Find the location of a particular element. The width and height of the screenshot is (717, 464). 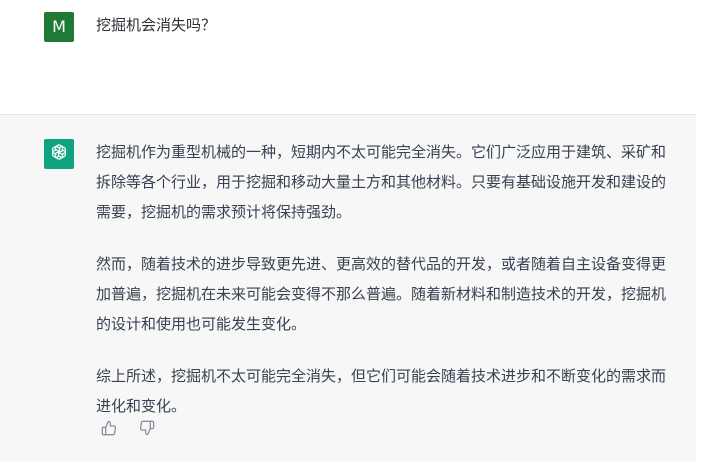

openai-logo-icon is located at coordinates (59, 154).